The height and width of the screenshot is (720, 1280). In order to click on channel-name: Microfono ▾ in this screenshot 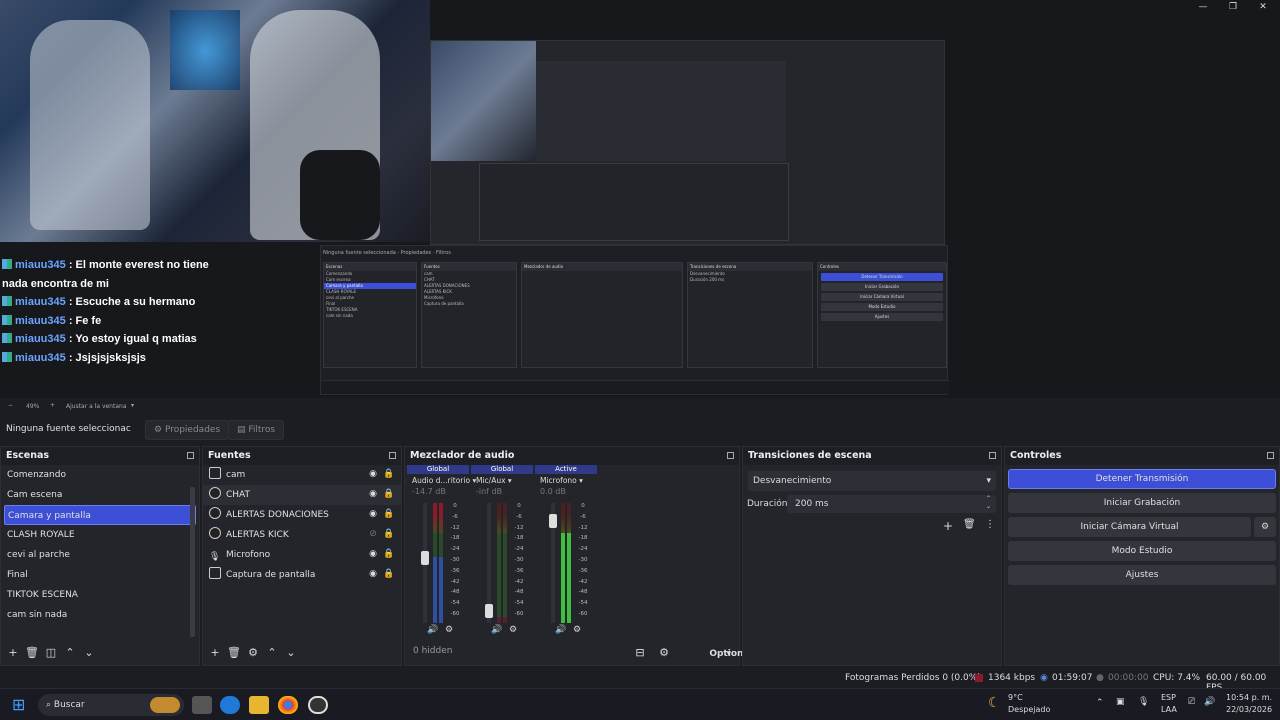, I will do `click(566, 480)`.